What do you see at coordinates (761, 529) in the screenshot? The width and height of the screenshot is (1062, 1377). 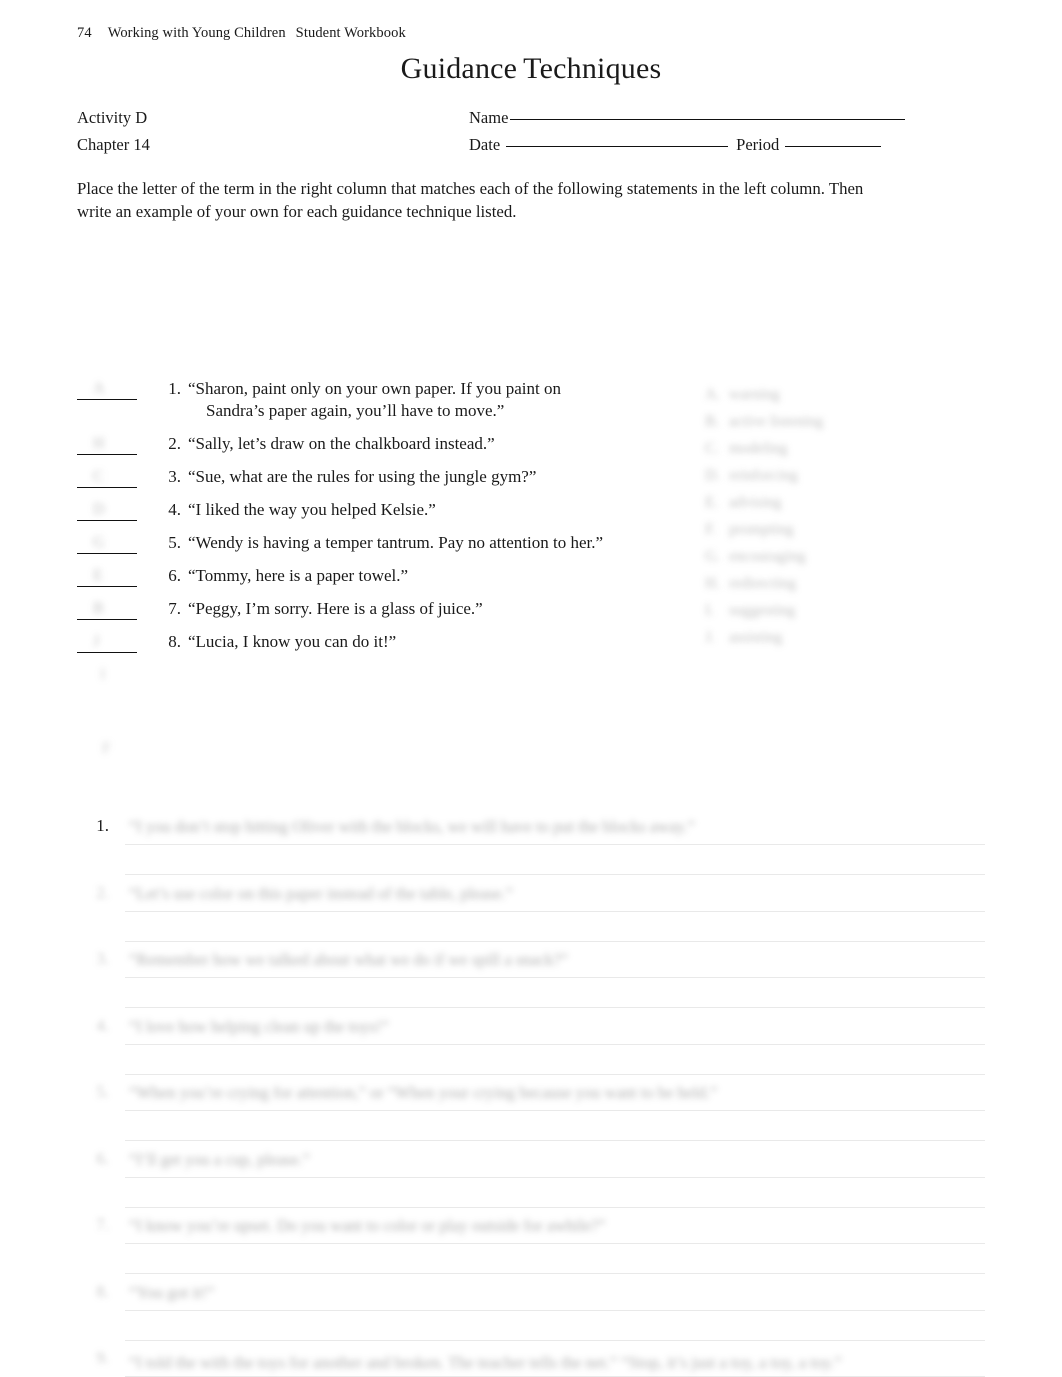 I see `term-label: prompting` at bounding box center [761, 529].